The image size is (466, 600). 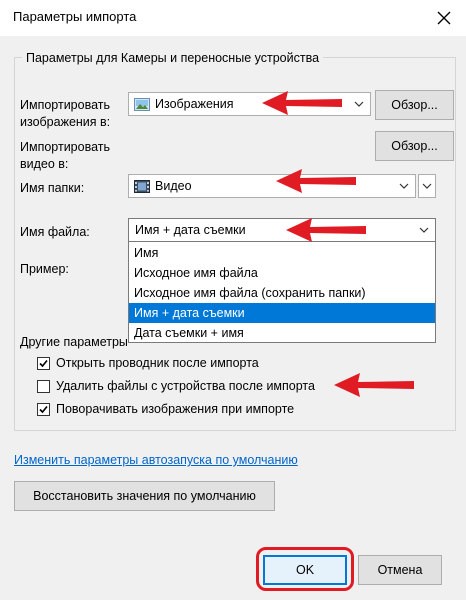 What do you see at coordinates (142, 186) in the screenshot?
I see `video-folder-icon` at bounding box center [142, 186].